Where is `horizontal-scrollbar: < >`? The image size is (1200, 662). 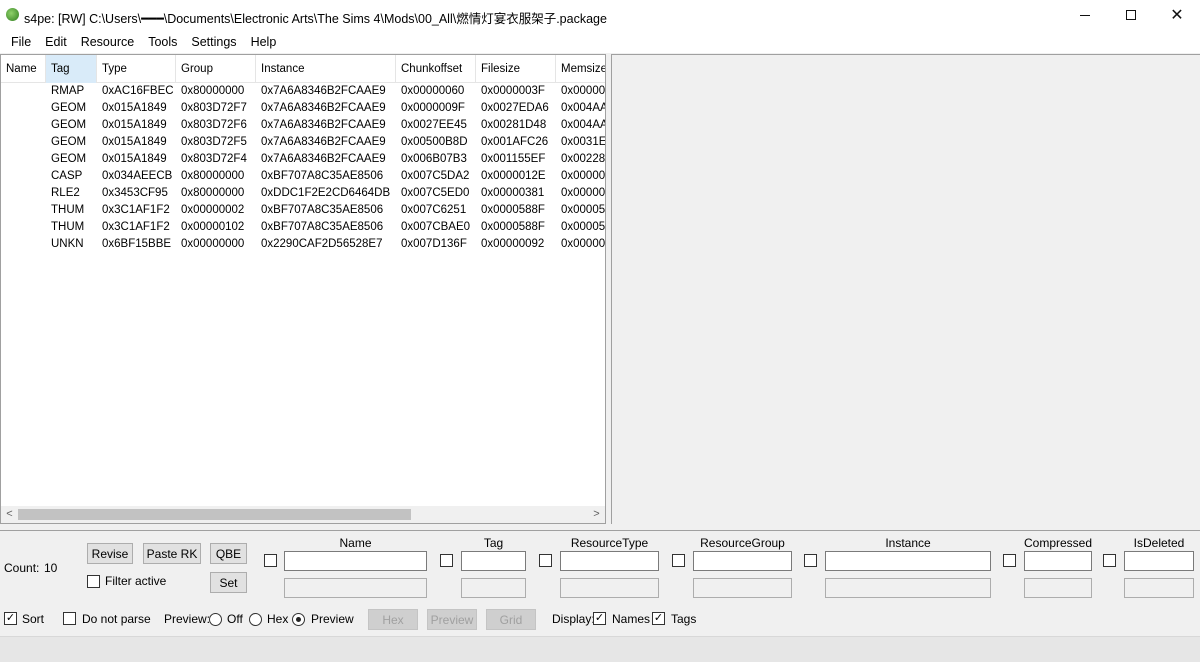
horizontal-scrollbar: < > is located at coordinates (303, 514).